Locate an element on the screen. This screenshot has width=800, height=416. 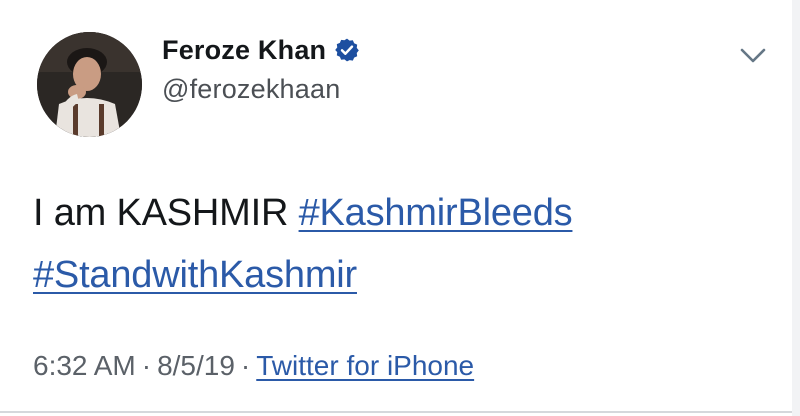
avatar-image is located at coordinates (89, 84).